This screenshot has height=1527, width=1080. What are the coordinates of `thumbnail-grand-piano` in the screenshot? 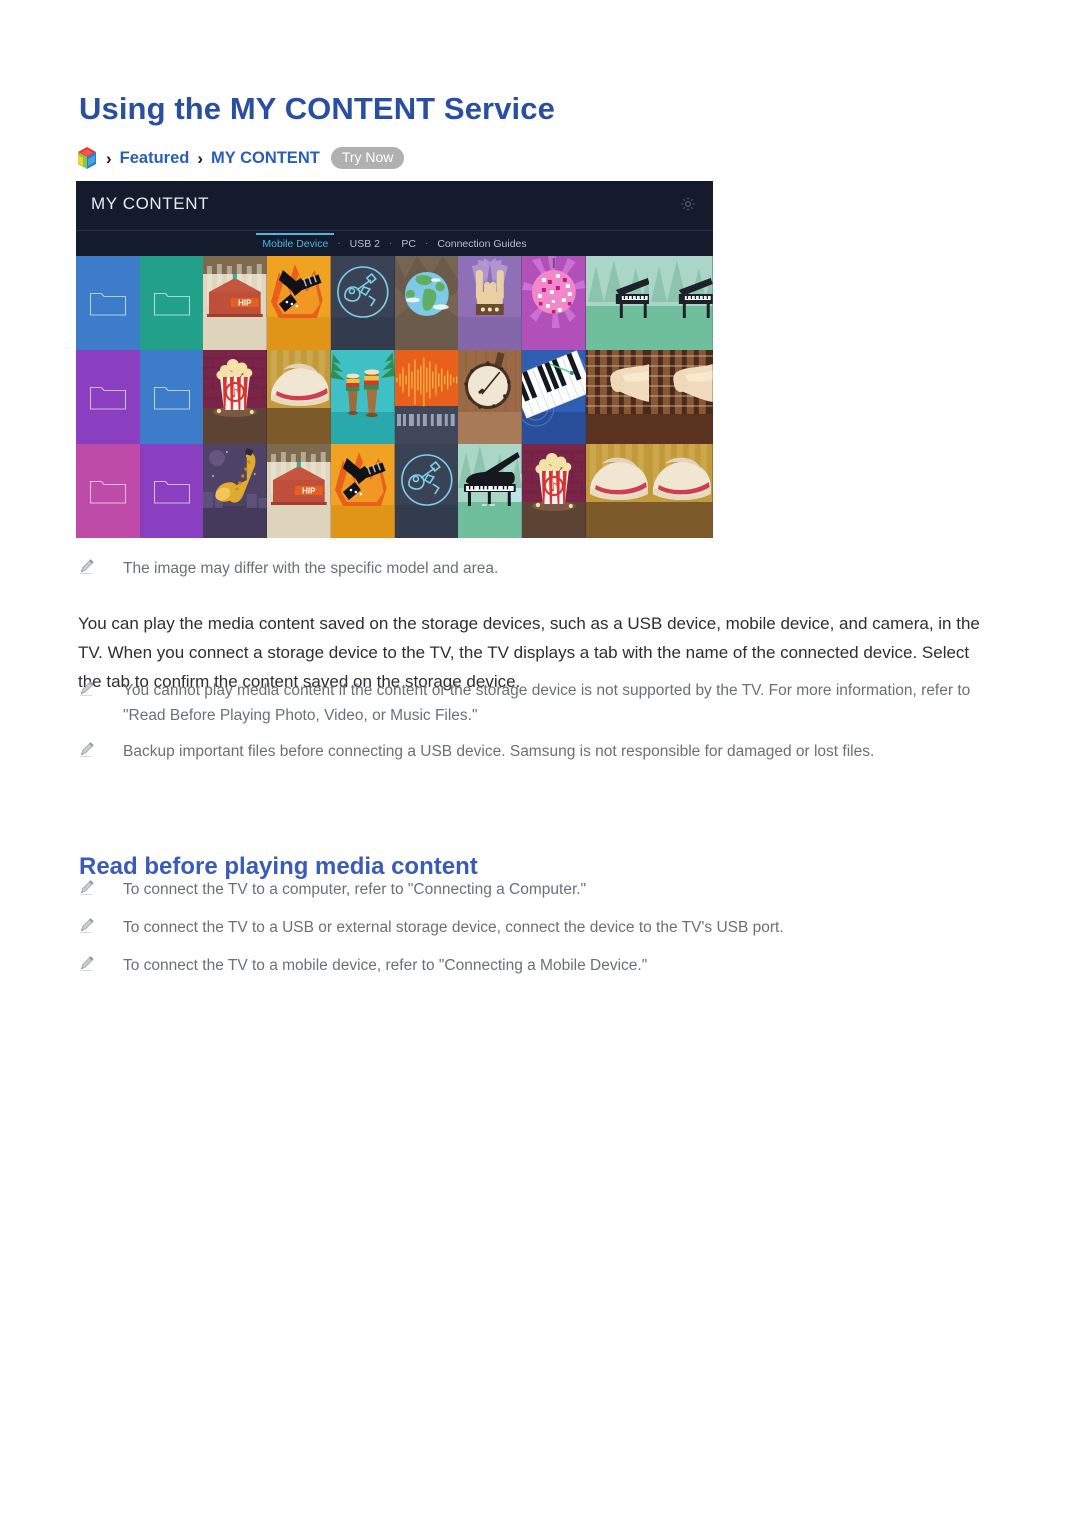 It's located at (490, 491).